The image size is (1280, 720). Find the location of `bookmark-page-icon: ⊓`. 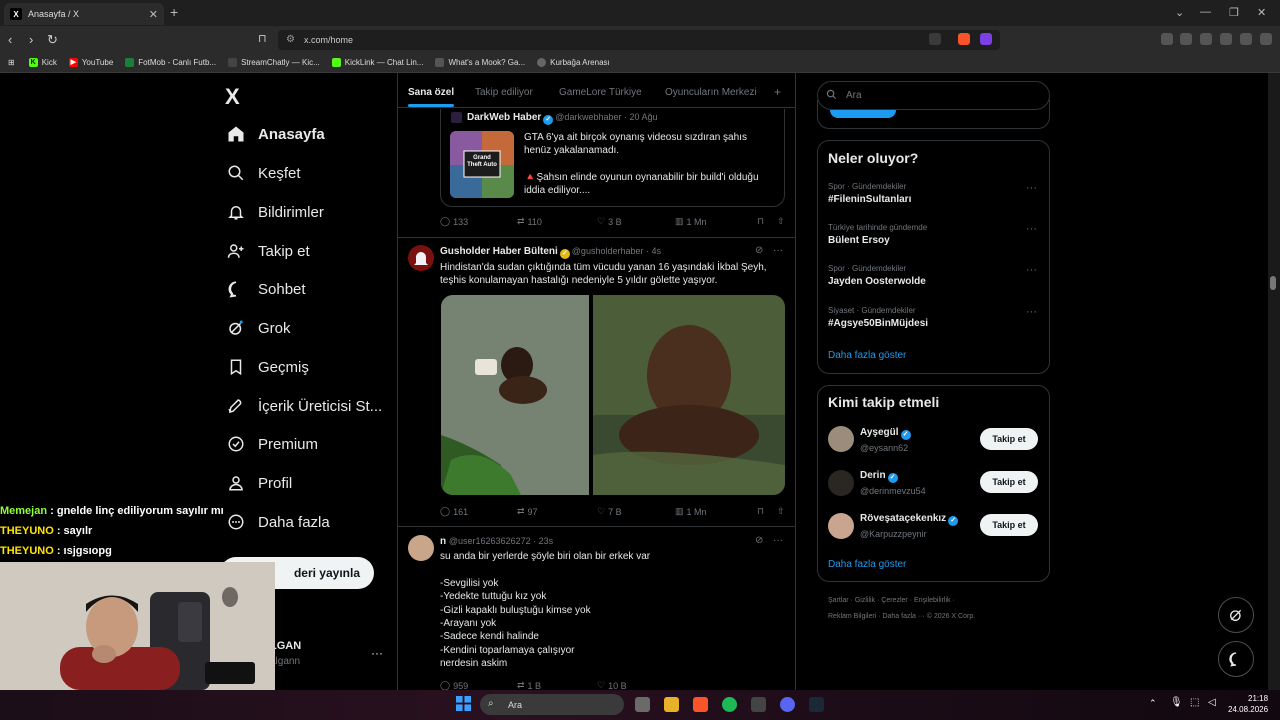

bookmark-page-icon: ⊓ is located at coordinates (262, 38).